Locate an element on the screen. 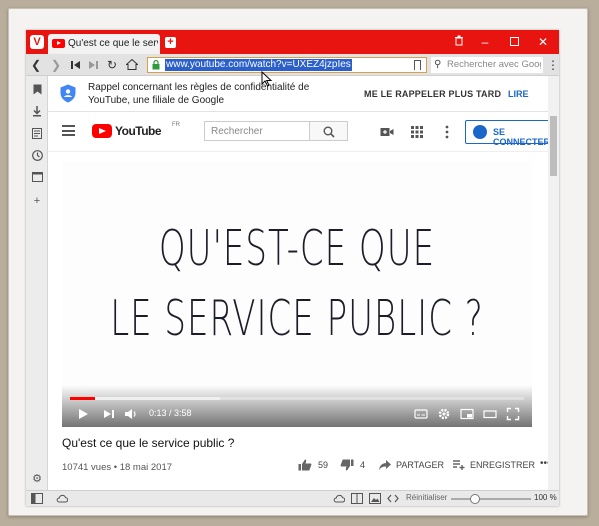 This screenshot has height=526, width=599. window-panel-icon is located at coordinates (37, 179).